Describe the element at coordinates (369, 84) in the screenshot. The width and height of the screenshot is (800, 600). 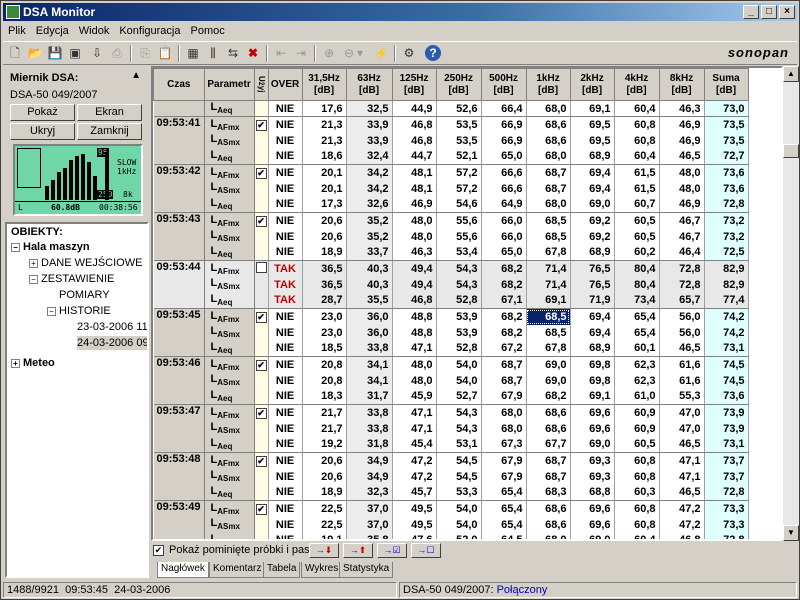
I see `header-band: 63Hz [dB]` at that location.